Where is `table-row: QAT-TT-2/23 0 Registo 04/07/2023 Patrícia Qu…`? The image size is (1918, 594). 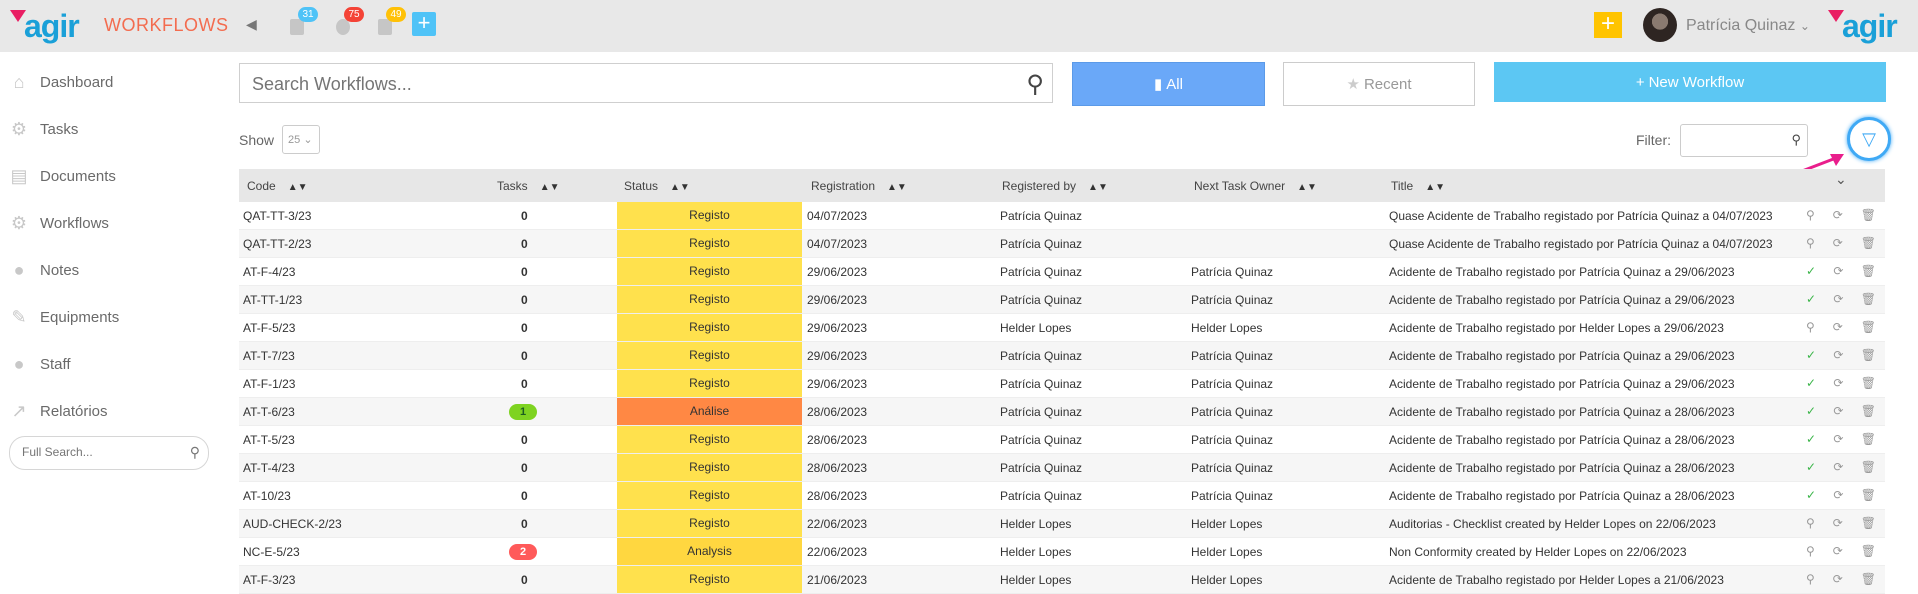 table-row: QAT-TT-2/23 0 Registo 04/07/2023 Patrícia Qu… is located at coordinates (1062, 244).